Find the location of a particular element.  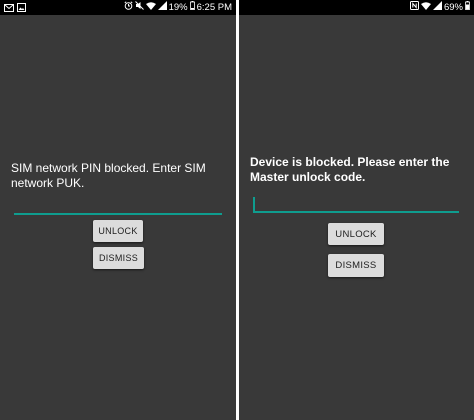

status-system-icons: 19% 6:25 PM is located at coordinates (178, 7).